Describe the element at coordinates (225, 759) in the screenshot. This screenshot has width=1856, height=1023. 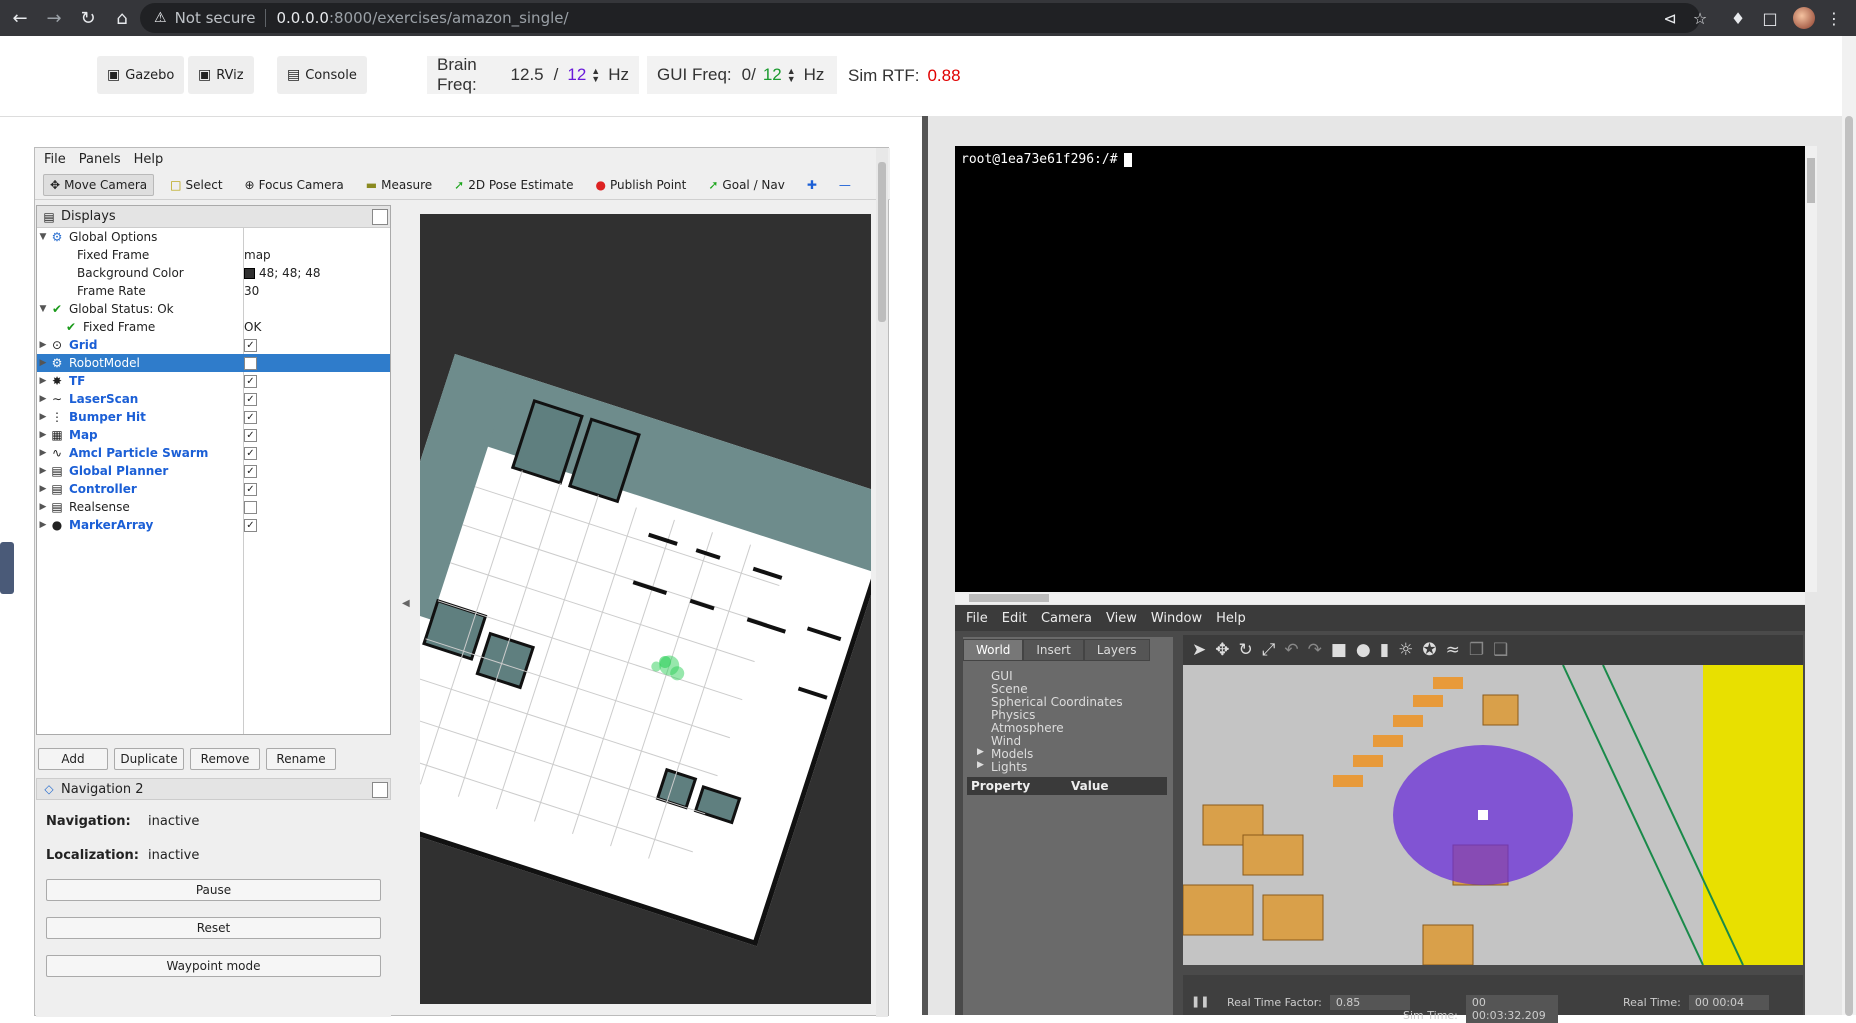
I see `remove-display-button: Remove` at that location.